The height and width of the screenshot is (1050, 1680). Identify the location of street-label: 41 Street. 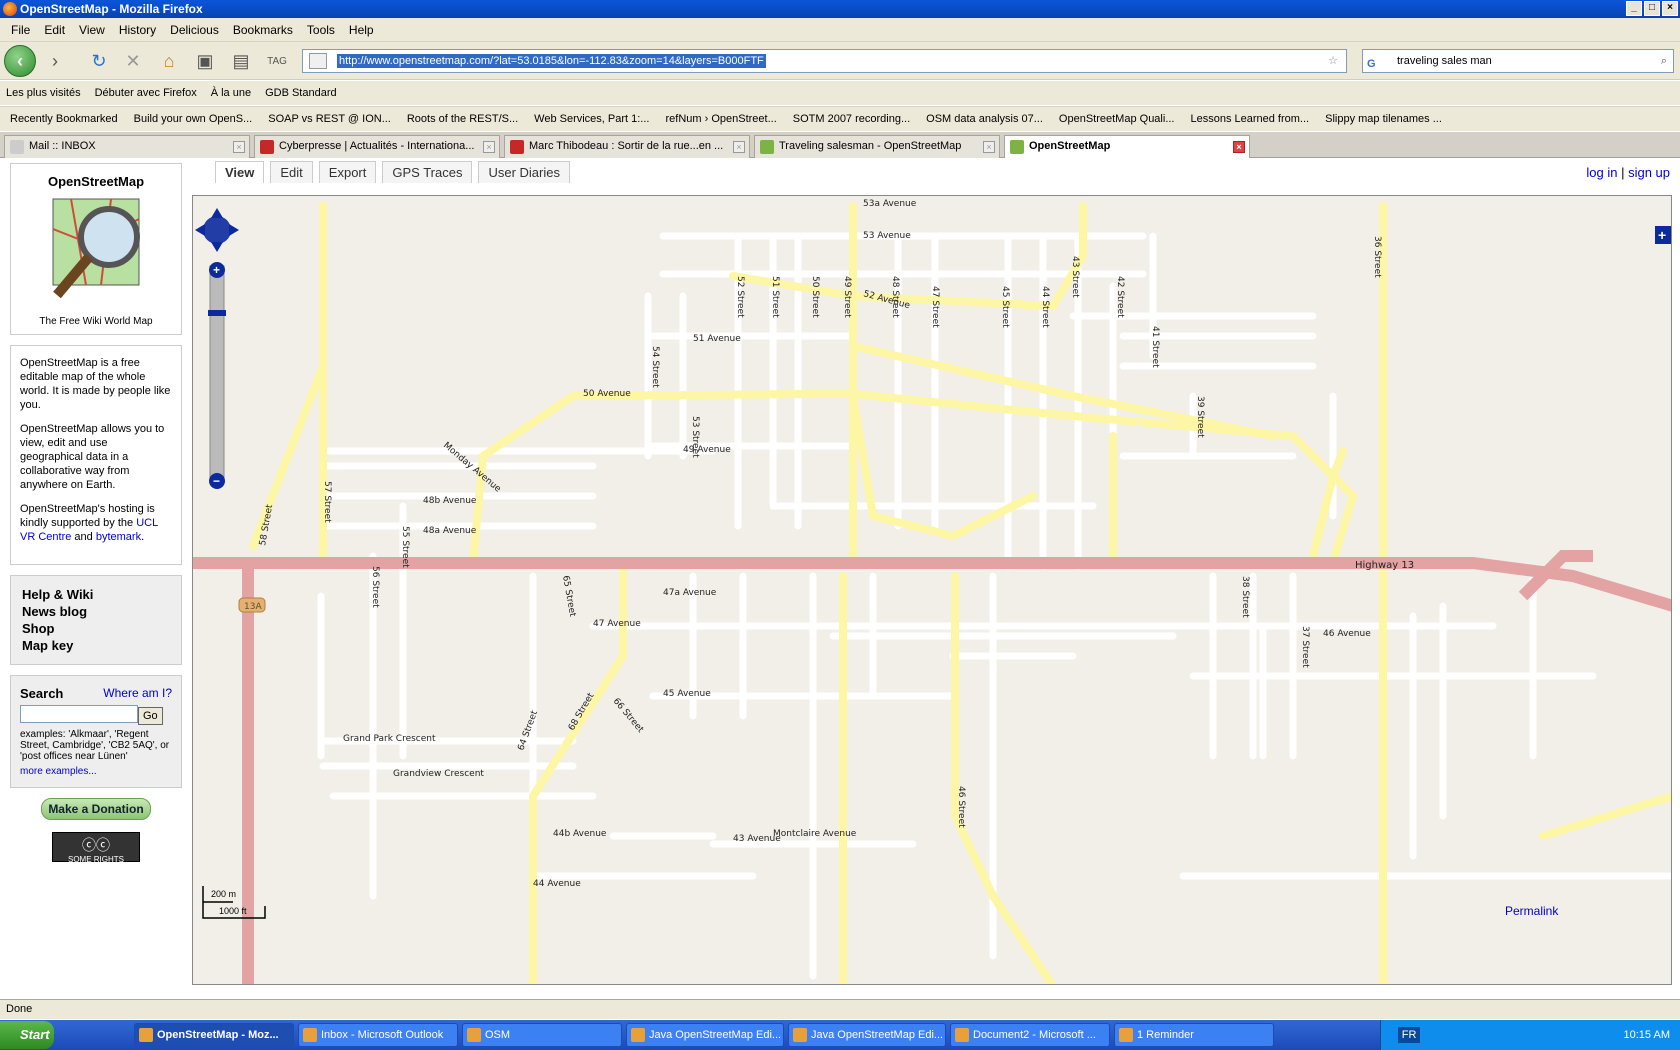
(1155, 347).